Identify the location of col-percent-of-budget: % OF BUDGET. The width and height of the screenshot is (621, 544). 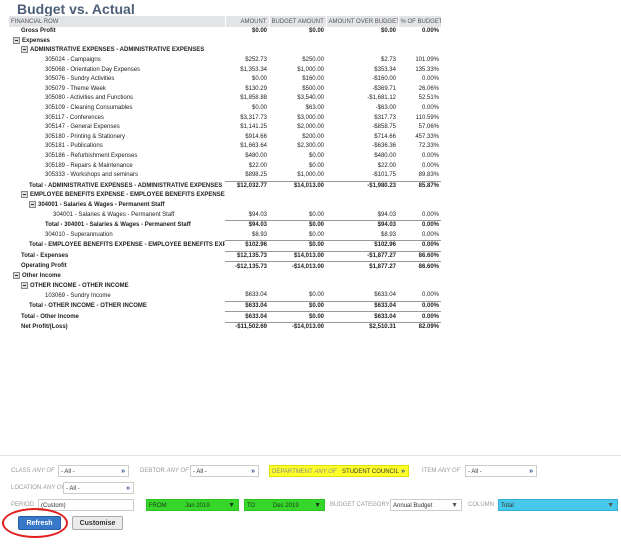
(420, 21).